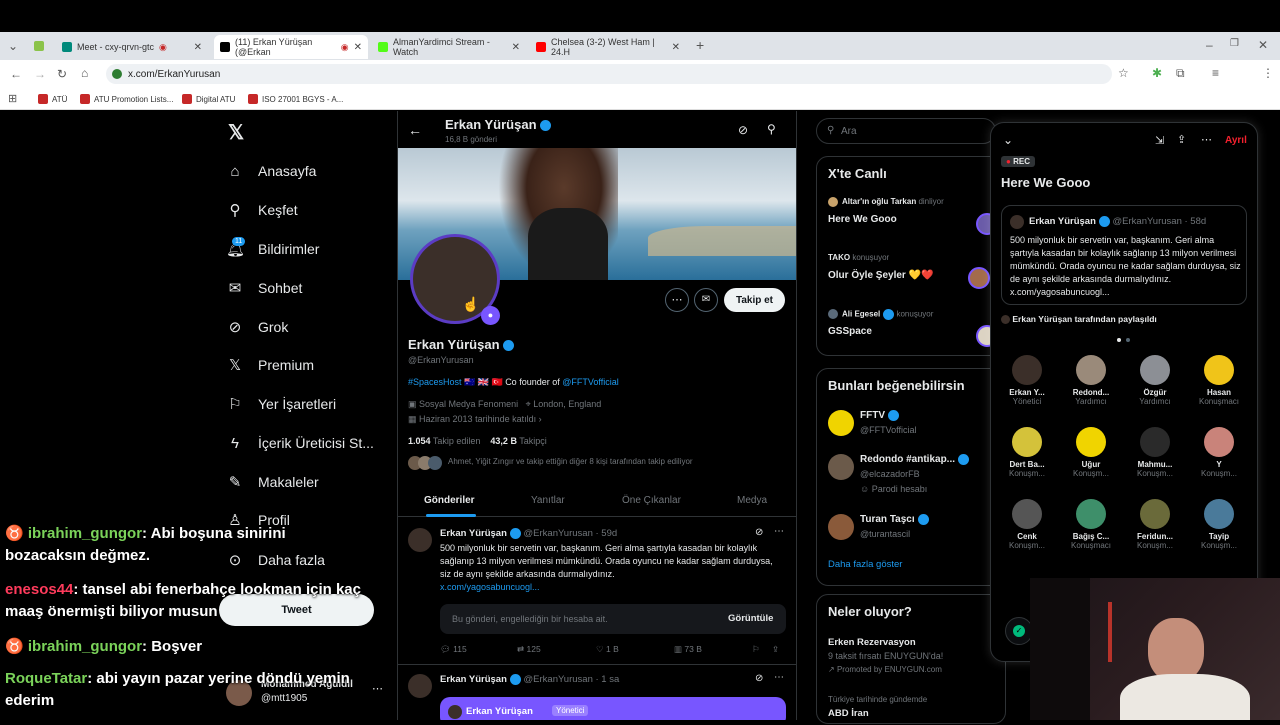 The height and width of the screenshot is (725, 1280). I want to click on site-info-icon, so click(117, 74).